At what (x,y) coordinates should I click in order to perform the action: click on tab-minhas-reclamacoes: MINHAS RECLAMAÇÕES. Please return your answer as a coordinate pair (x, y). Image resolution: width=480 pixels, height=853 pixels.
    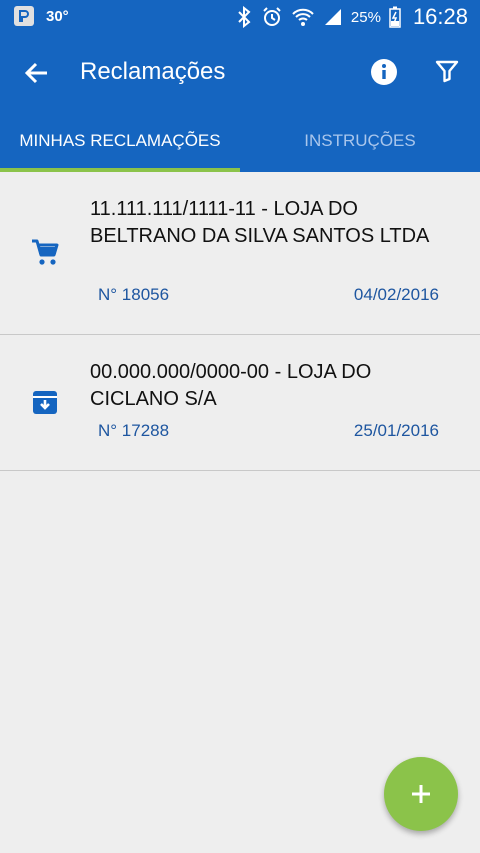
    Looking at the image, I should click on (120, 148).